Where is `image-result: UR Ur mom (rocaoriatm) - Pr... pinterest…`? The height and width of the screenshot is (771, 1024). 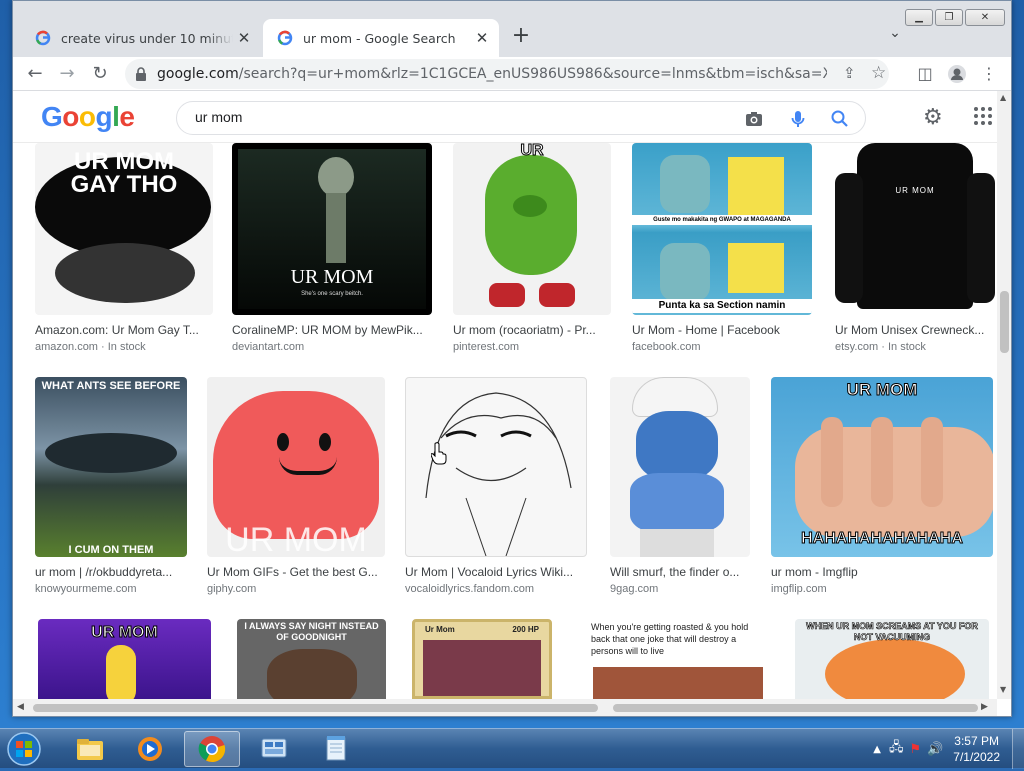
image-result: UR Ur mom (rocaoriatm) - Pr... pinterest… is located at coordinates (532, 248).